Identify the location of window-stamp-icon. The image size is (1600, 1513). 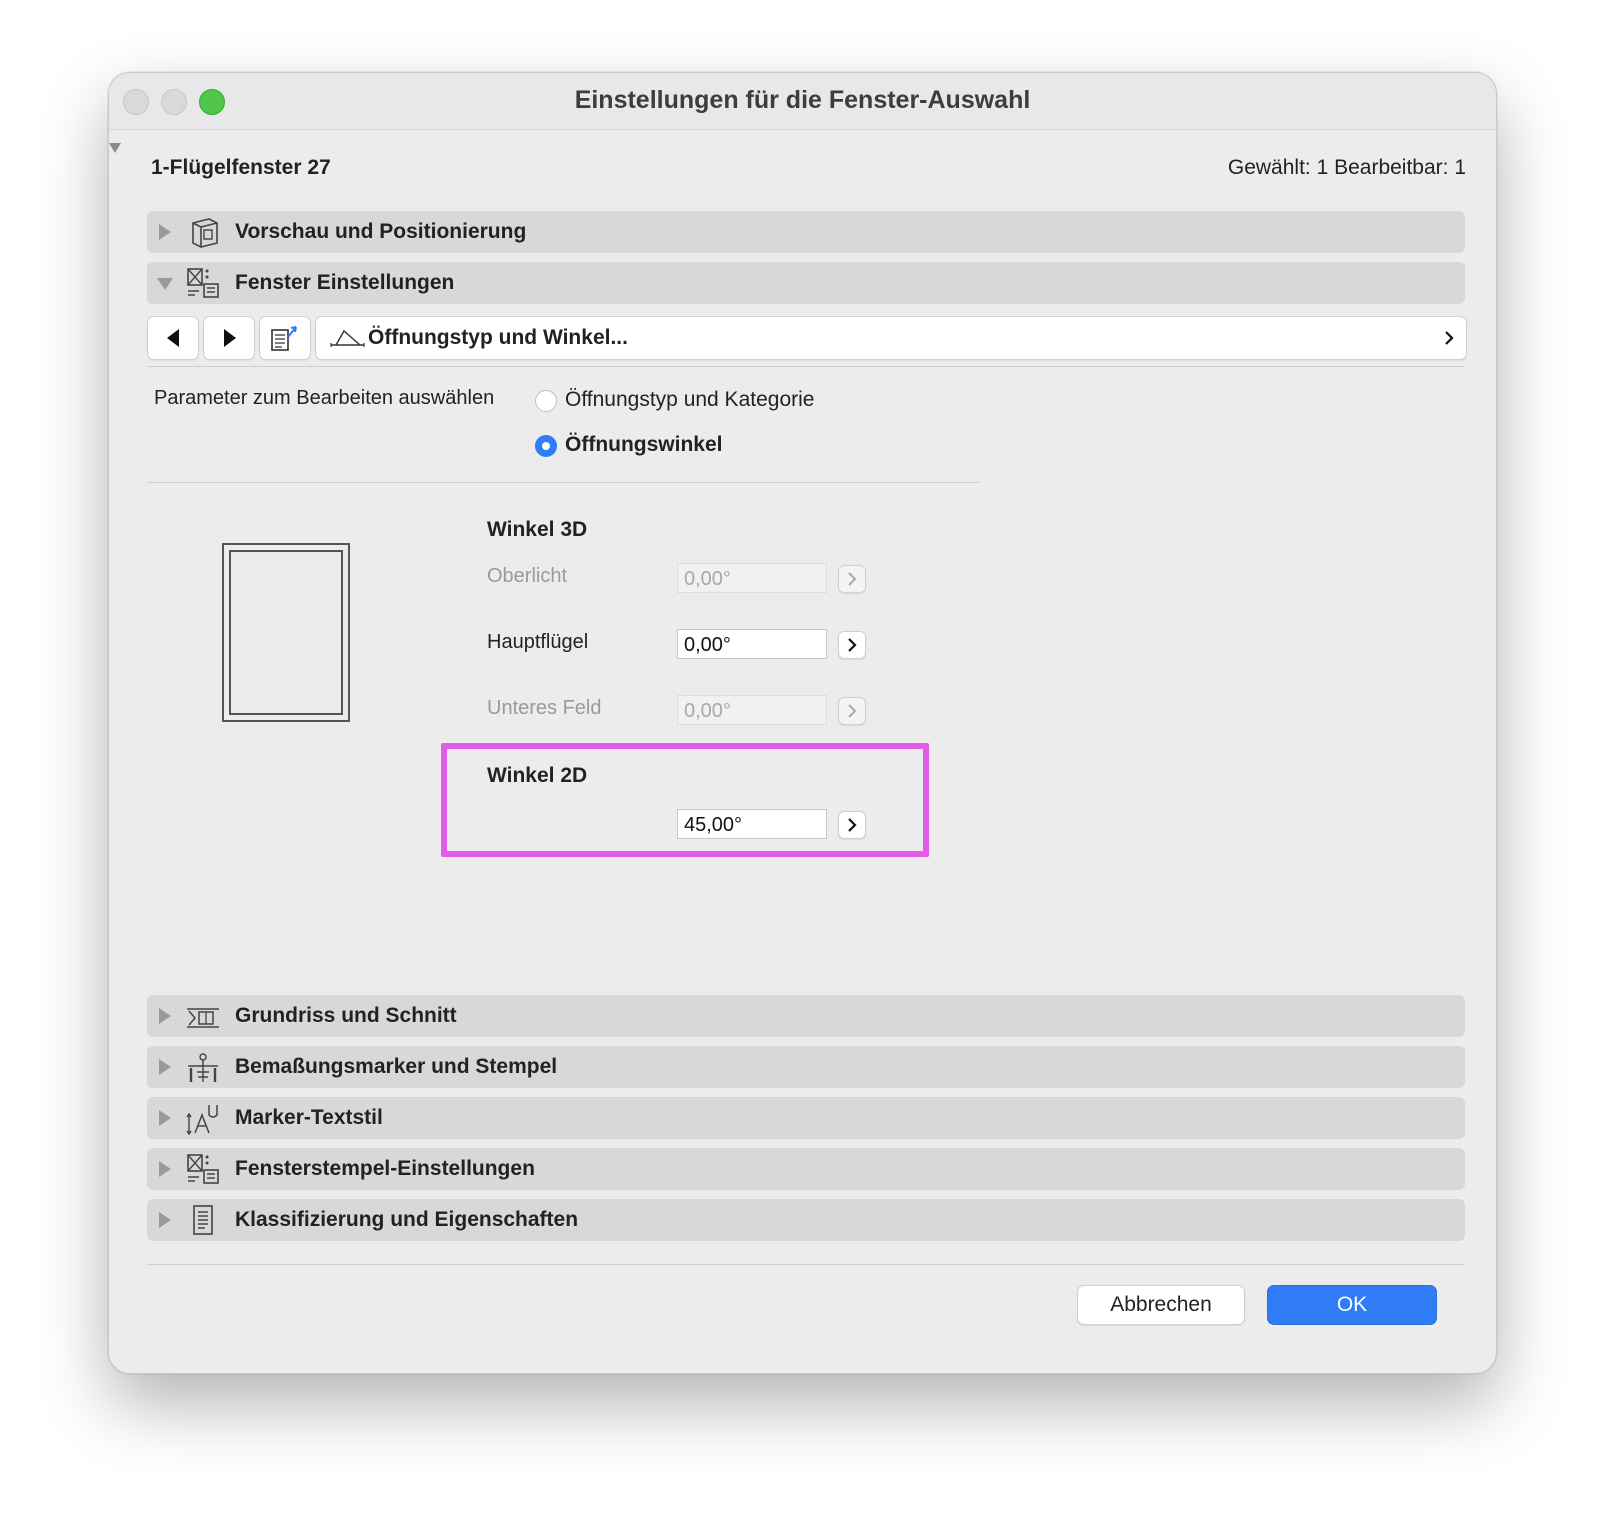
(203, 1169).